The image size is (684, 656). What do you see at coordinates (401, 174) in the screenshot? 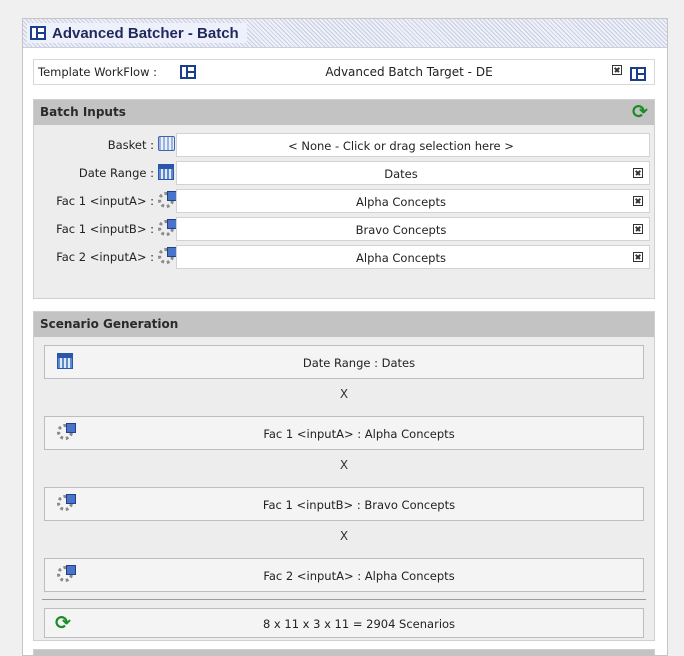
I see `input-value: Dates` at bounding box center [401, 174].